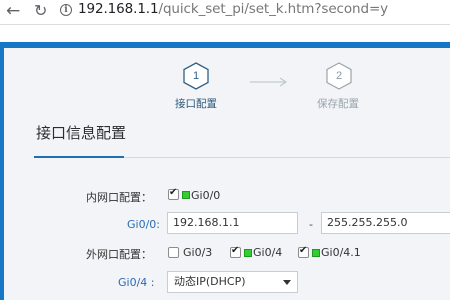 The width and height of the screenshot is (450, 300). What do you see at coordinates (173, 252) in the screenshot?
I see `wan-gi03-checkbox` at bounding box center [173, 252].